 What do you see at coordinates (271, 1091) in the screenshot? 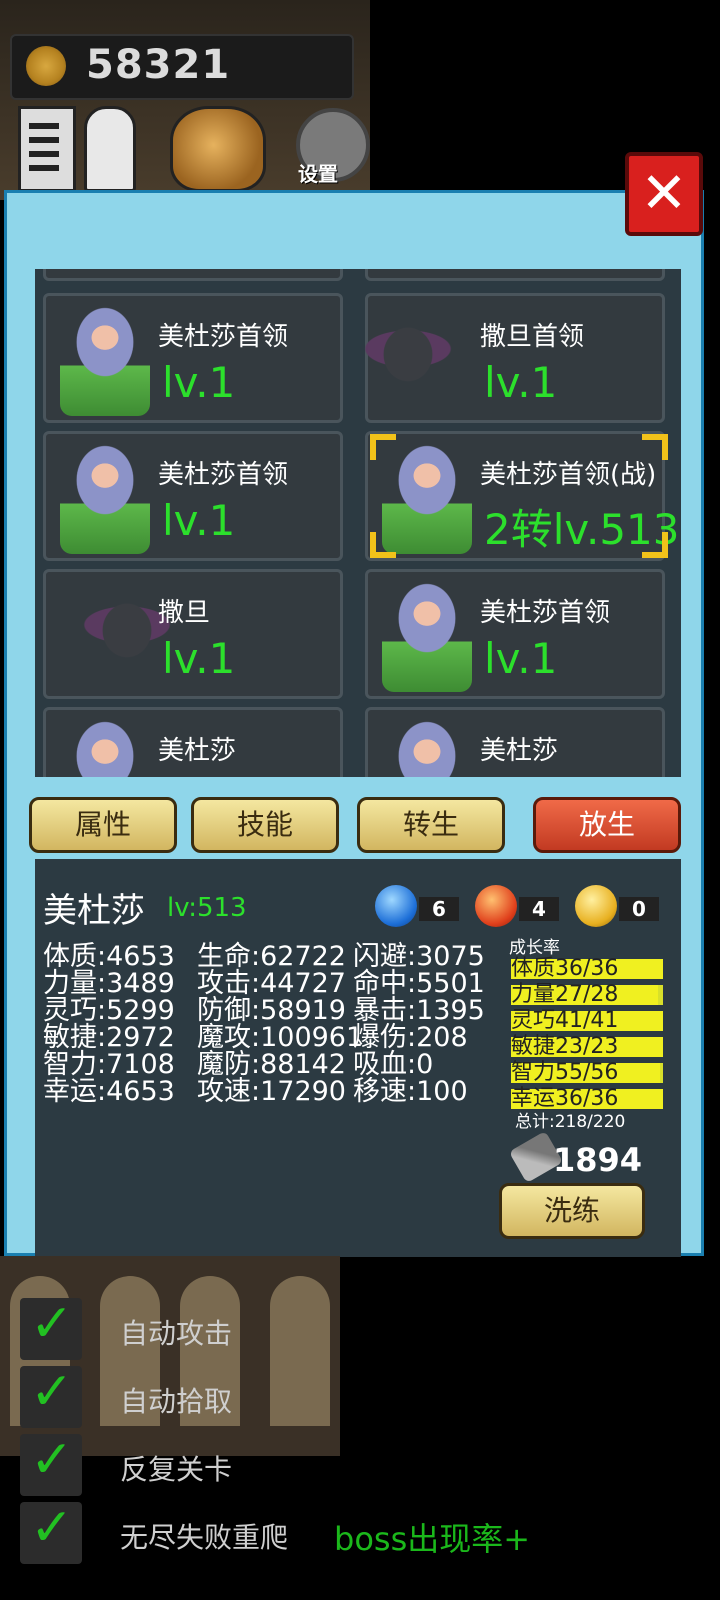
I see `stat-attack-speed: 攻速:17290` at bounding box center [271, 1091].